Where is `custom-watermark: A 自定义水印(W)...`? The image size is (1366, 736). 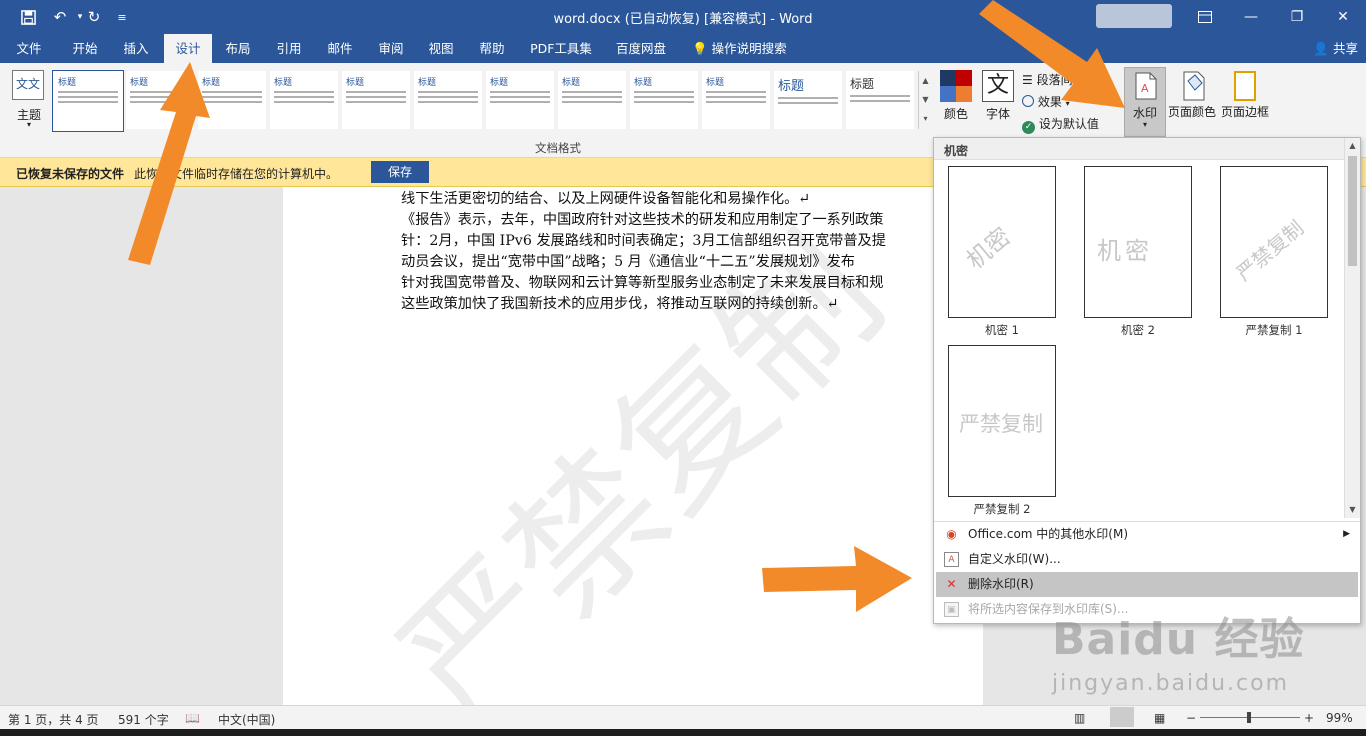
custom-watermark: A 自定义水印(W)... is located at coordinates (1147, 559).